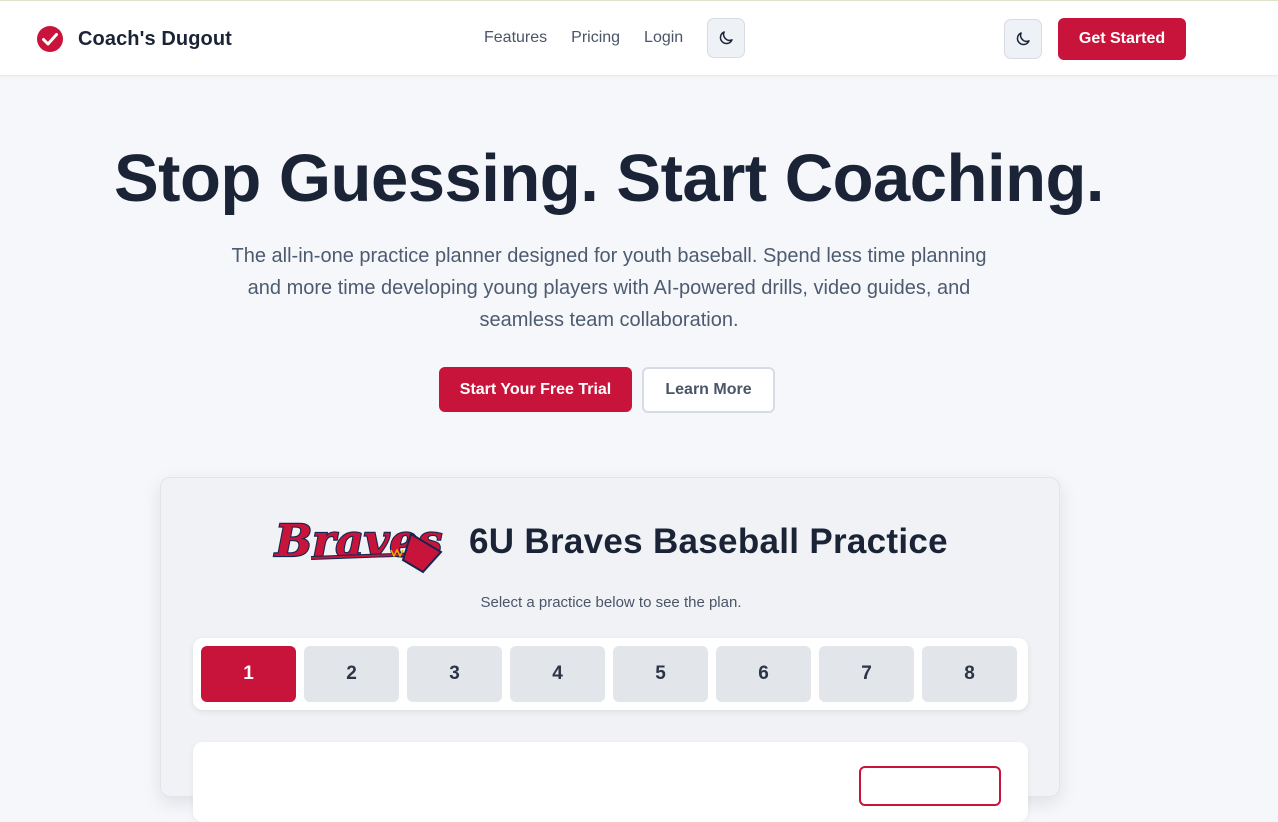  Describe the element at coordinates (609, 178) in the screenshot. I see `hero-title: Stop Guessing. Start Coaching.` at that location.